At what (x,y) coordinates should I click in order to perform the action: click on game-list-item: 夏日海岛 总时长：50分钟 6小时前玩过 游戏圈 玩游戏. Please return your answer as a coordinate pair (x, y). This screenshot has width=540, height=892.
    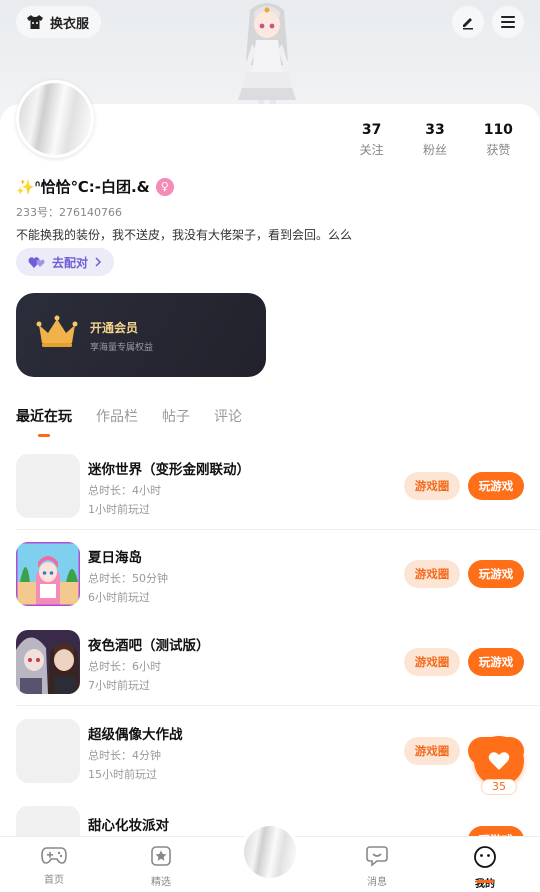
    Looking at the image, I should click on (271, 586).